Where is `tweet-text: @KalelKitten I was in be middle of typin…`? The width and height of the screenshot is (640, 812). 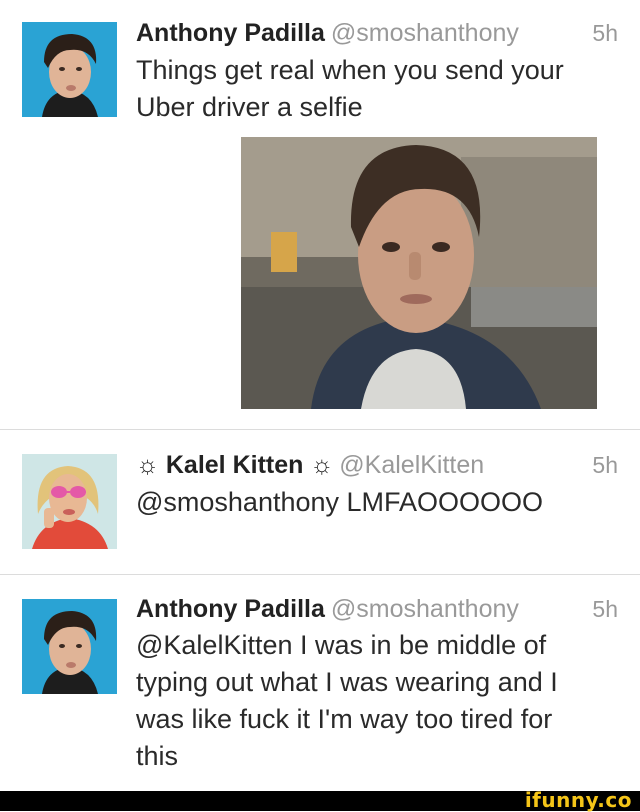
tweet-text: @KalelKitten I was in be middle of typin… is located at coordinates (371, 701).